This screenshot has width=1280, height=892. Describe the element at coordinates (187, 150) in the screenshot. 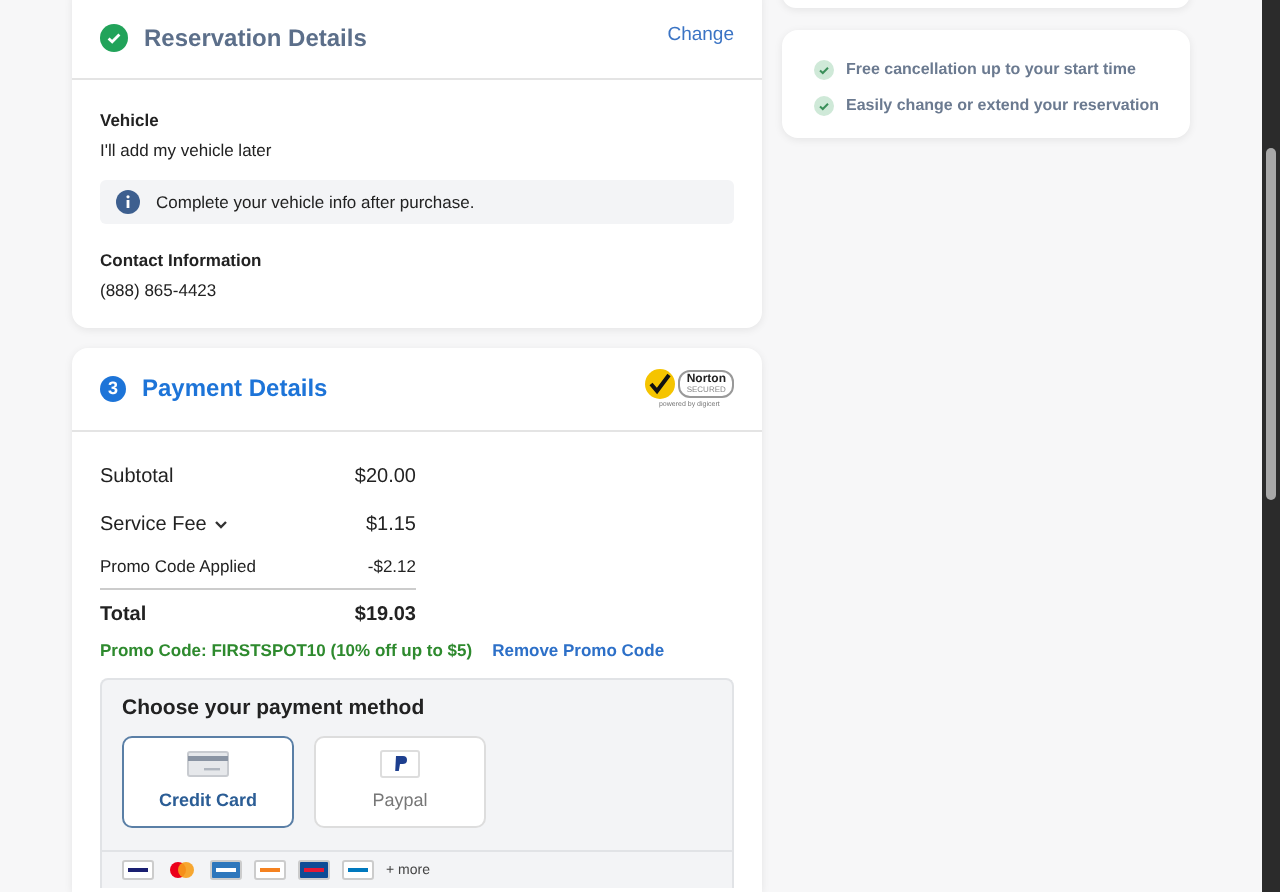

I see `field-value: I'll add my vehicle later` at that location.